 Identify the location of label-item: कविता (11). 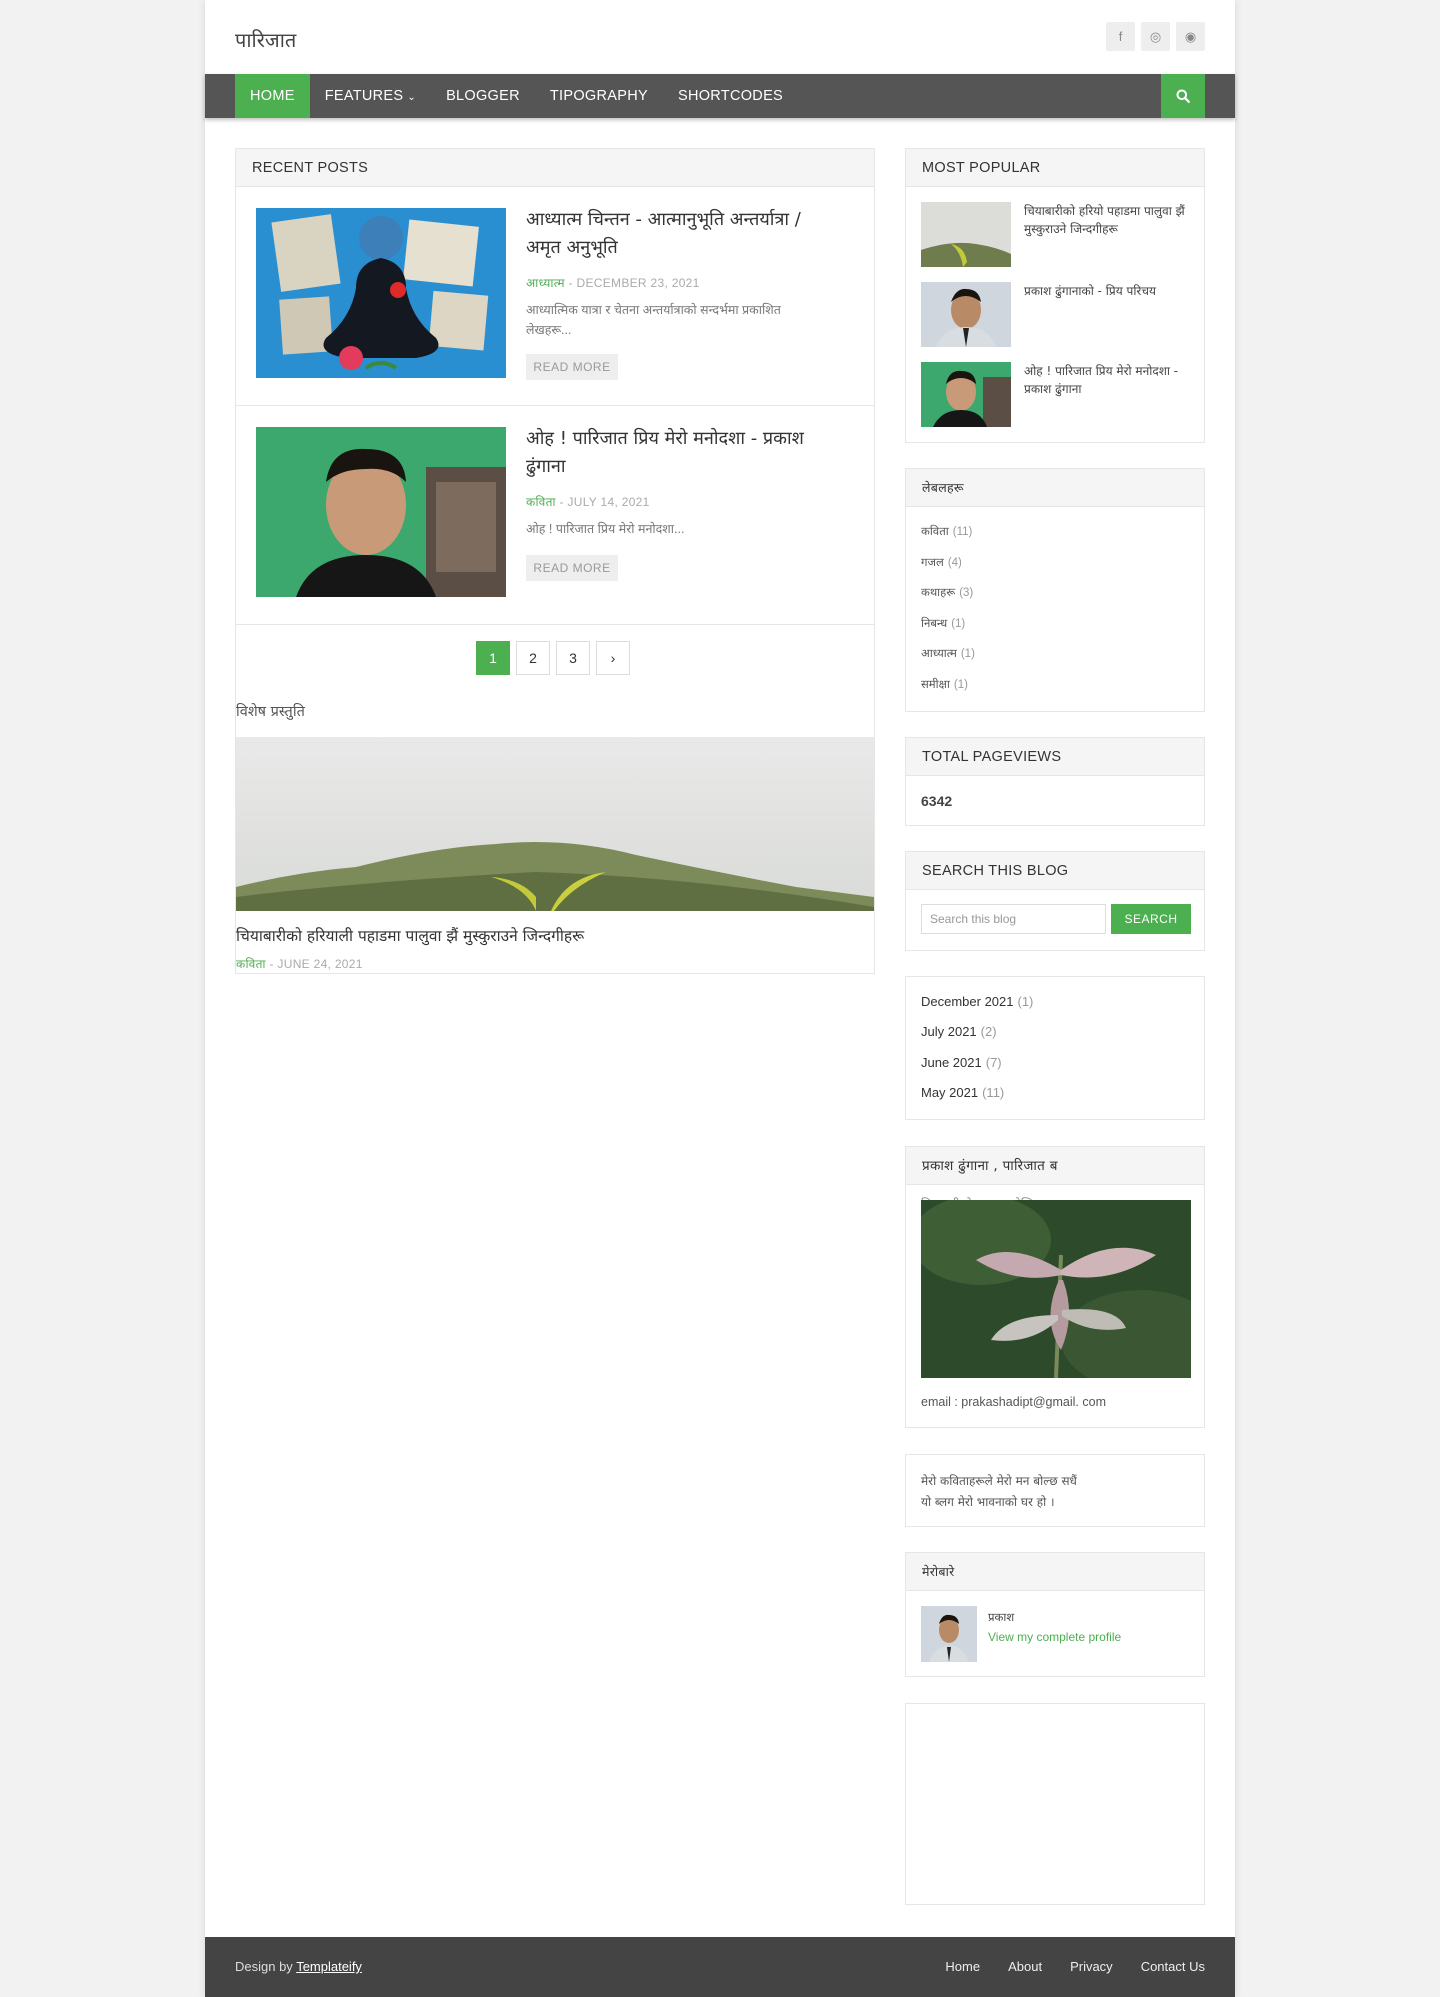
(946, 531).